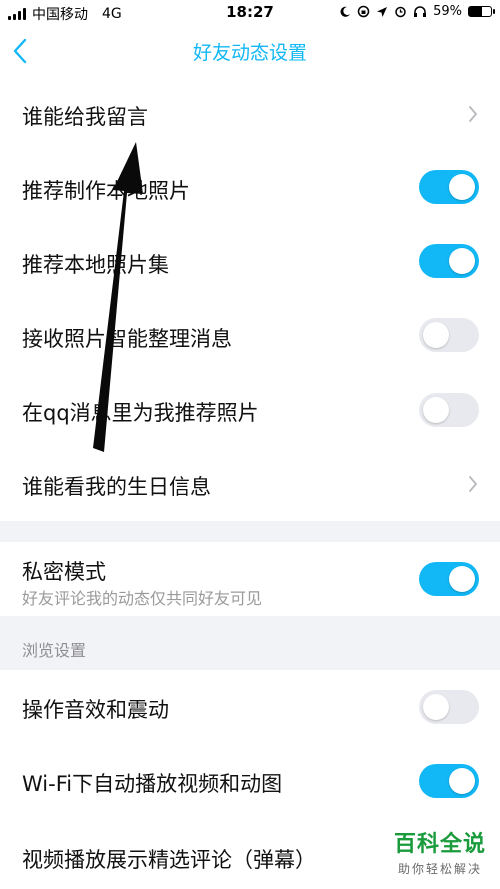  I want to click on rotation-lock-icon, so click(363, 11).